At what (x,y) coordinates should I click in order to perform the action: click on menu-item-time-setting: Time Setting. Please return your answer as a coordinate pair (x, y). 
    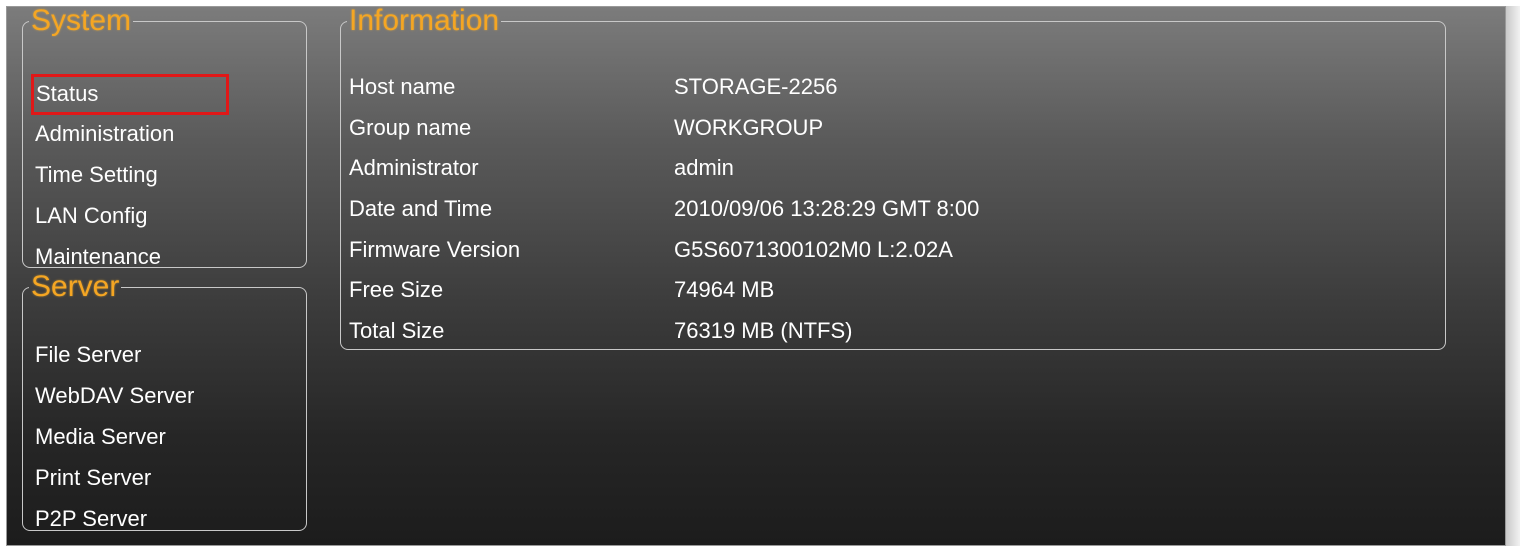
    Looking at the image, I should click on (166, 176).